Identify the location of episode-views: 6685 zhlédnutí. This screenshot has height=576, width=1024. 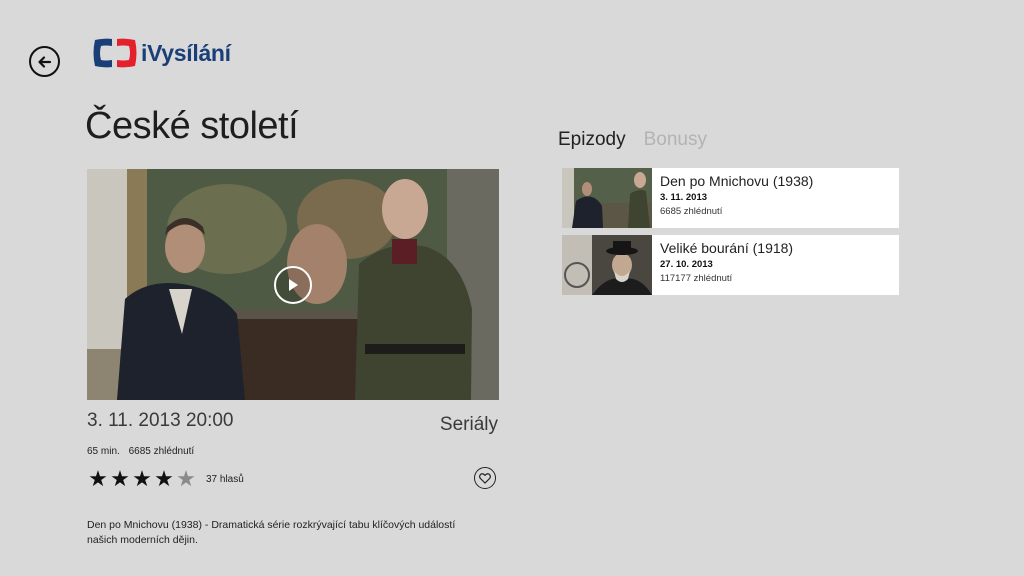
(691, 211).